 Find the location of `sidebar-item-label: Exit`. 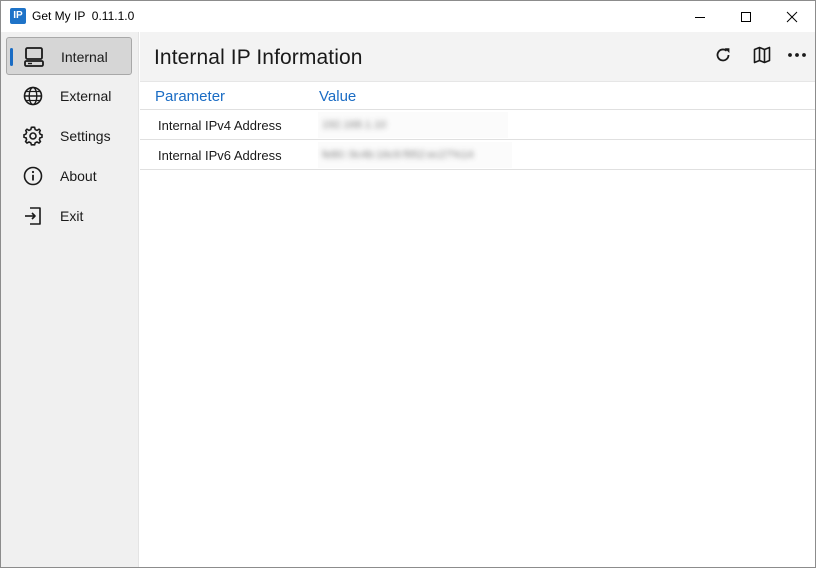

sidebar-item-label: Exit is located at coordinates (72, 216).